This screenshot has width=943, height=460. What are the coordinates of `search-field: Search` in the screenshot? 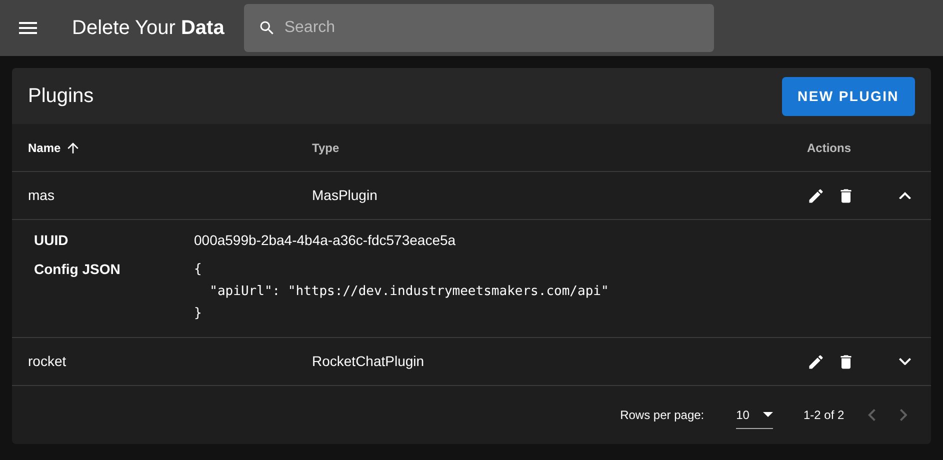 It's located at (479, 28).